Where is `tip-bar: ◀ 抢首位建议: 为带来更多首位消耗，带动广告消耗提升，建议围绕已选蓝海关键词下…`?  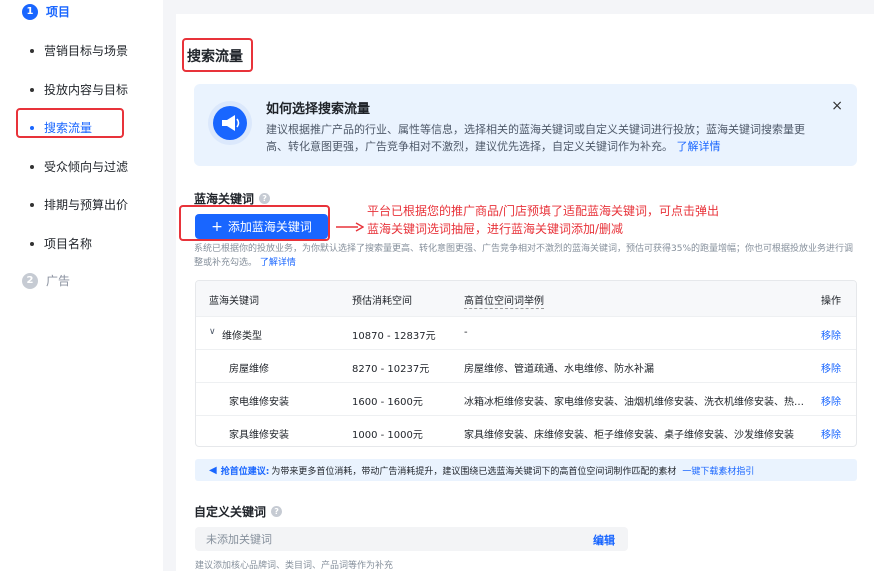
tip-bar: ◀ 抢首位建议: 为带来更多首位消耗，带动广告消耗提升，建议围绕已选蓝海关键词下… is located at coordinates (526, 470).